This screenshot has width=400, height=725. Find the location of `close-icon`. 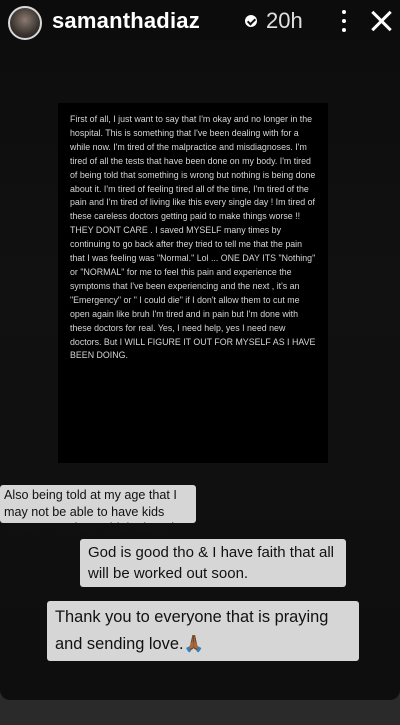

close-icon is located at coordinates (381, 21).